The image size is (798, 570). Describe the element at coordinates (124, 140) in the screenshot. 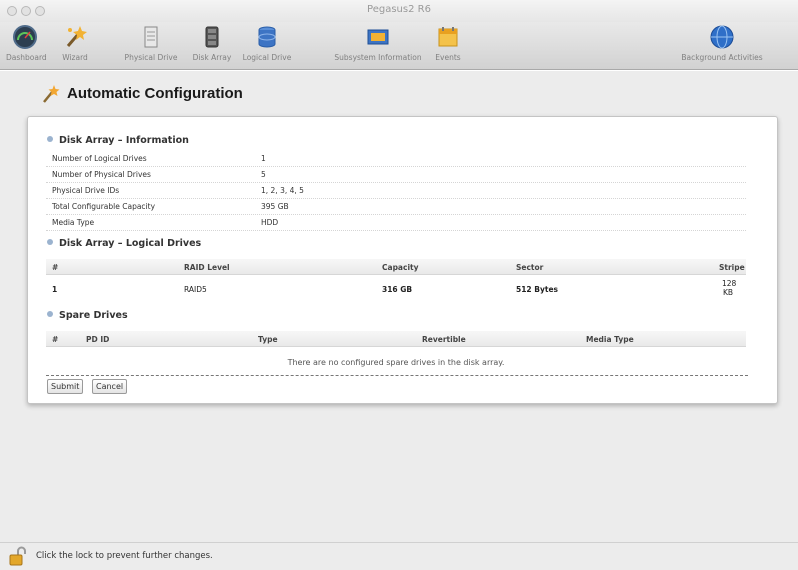

I see `section-heading-label: Disk Array – Information` at that location.